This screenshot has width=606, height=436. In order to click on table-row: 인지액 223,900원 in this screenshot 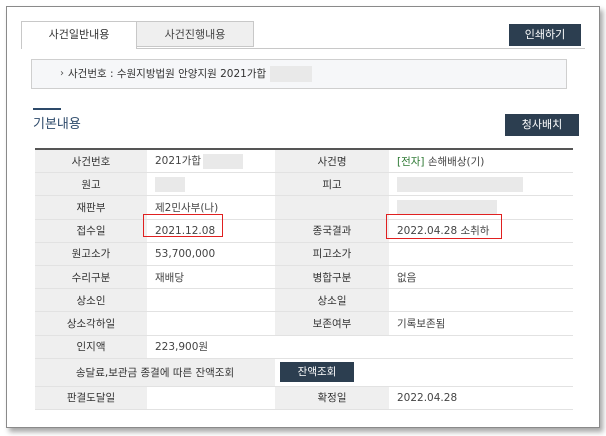, I will do `click(304, 347)`.